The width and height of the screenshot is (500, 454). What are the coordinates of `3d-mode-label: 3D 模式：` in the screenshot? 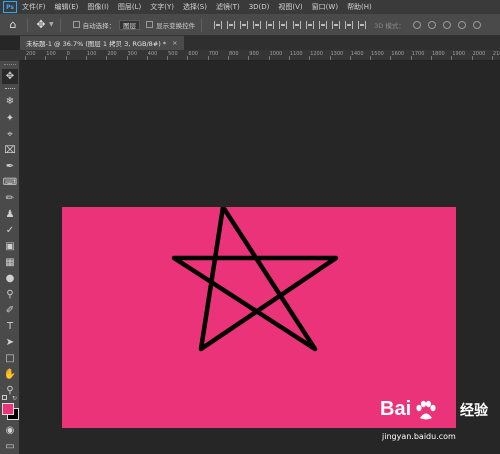 It's located at (389, 25).